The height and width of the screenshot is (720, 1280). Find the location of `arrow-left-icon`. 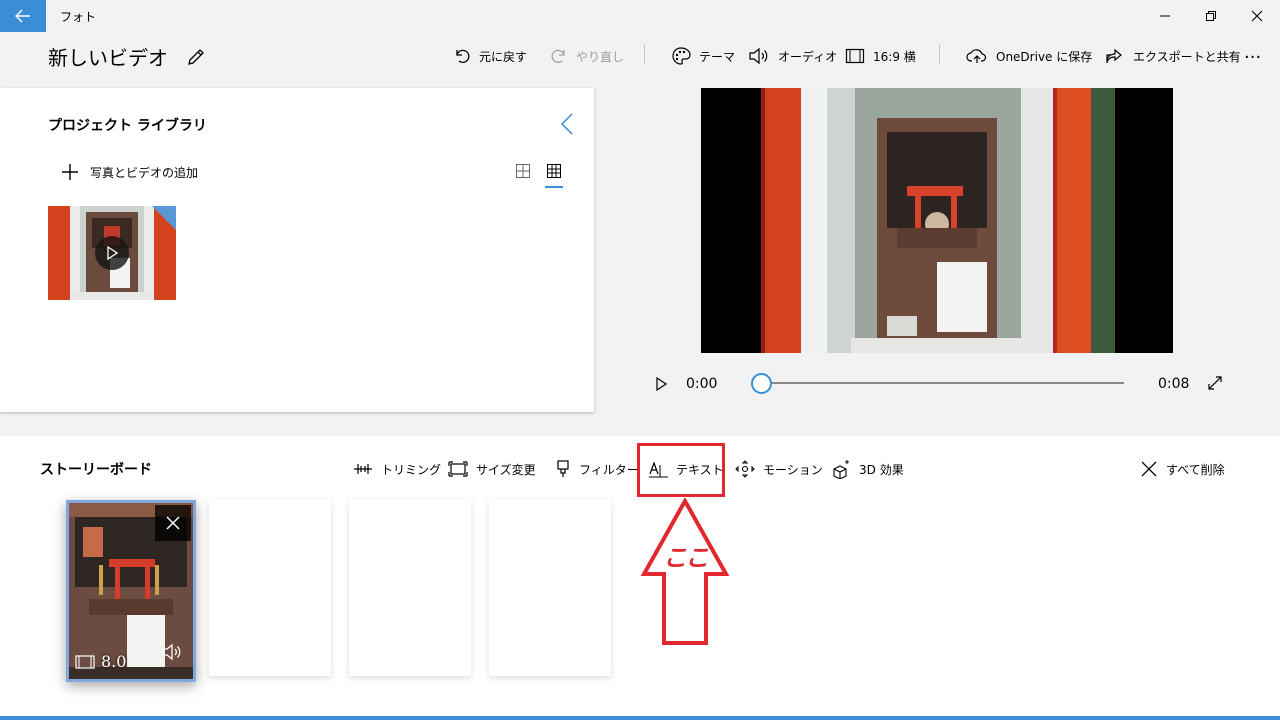

arrow-left-icon is located at coordinates (22, 16).